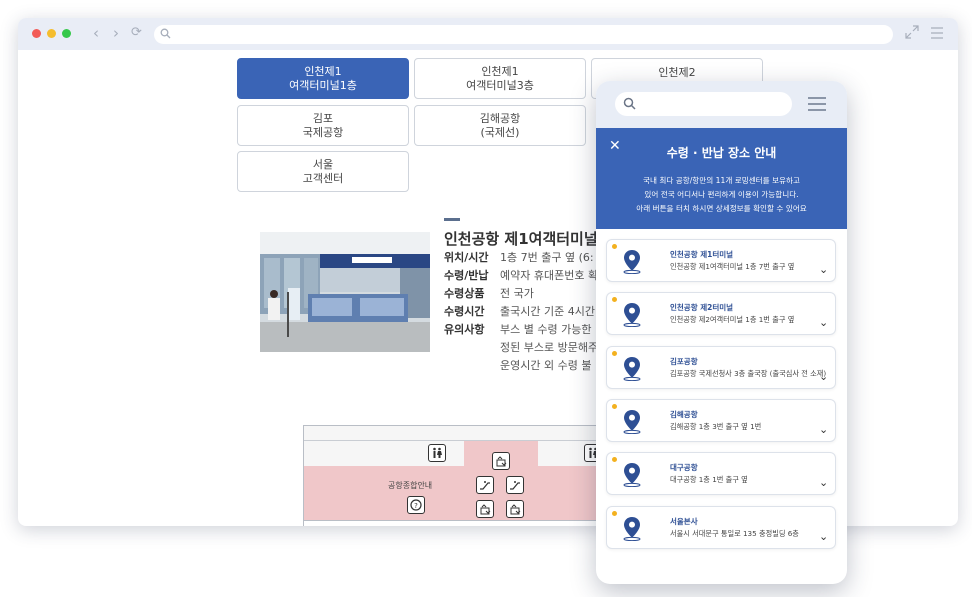 This screenshot has height=597, width=972. Describe the element at coordinates (702, 254) in the screenshot. I see `card-location-name: 인천공항 제1터미널` at that location.